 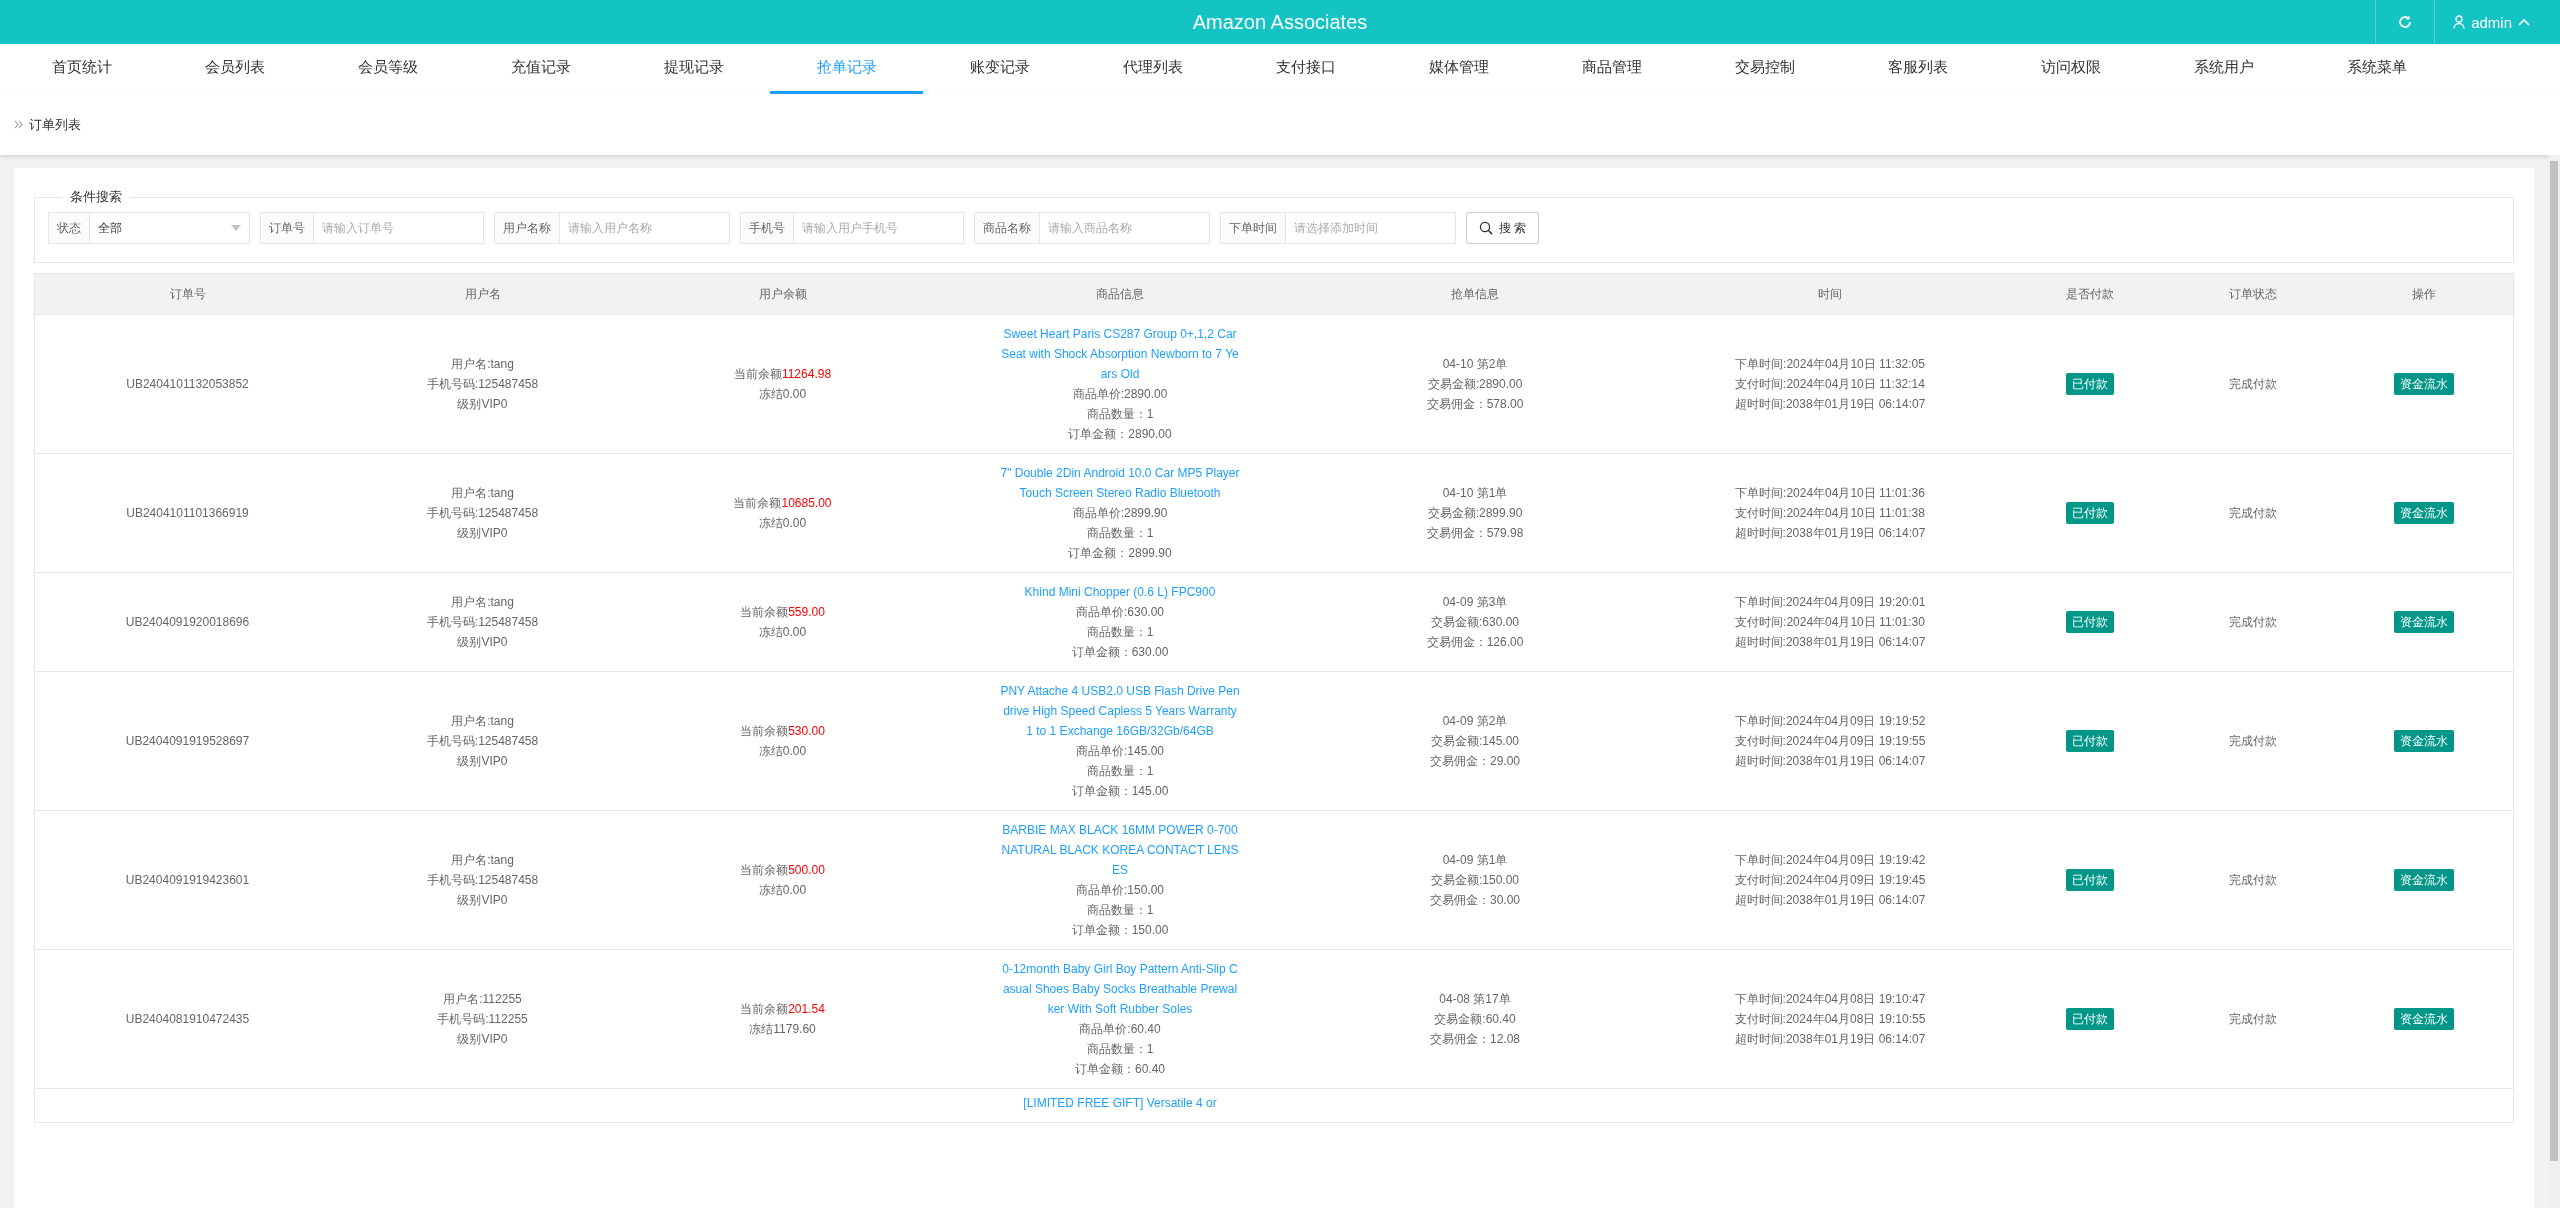 I want to click on grab-info-line: 04-09 第2单, so click(x=1475, y=721).